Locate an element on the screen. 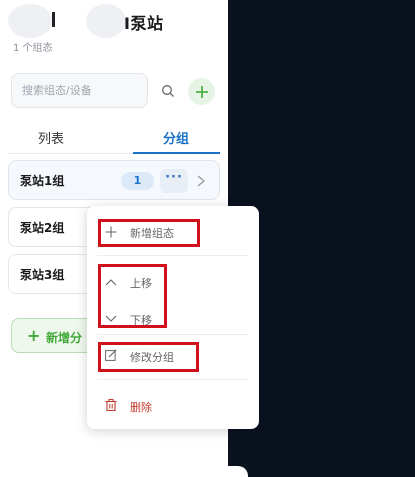  search-input is located at coordinates (79, 90).